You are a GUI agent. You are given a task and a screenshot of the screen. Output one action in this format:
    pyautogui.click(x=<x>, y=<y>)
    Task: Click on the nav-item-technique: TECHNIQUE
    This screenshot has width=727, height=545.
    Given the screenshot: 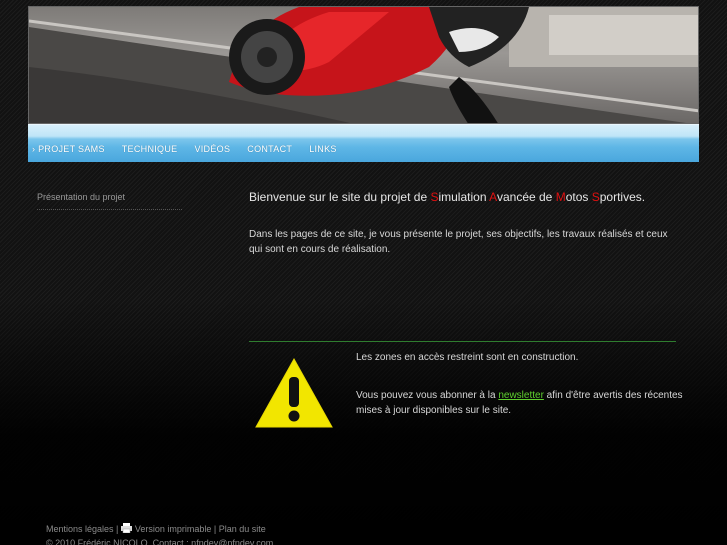 What is the action you would take?
    pyautogui.click(x=150, y=149)
    